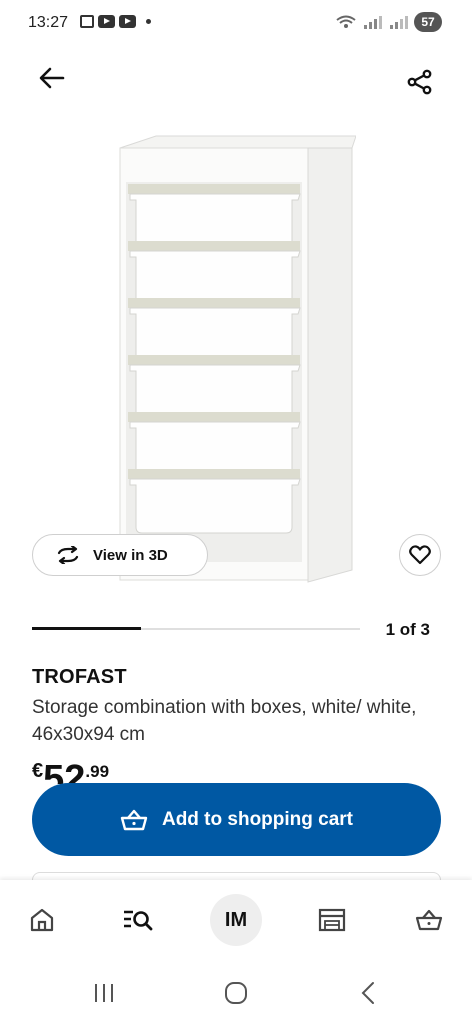 The width and height of the screenshot is (472, 1024). What do you see at coordinates (148, 21) in the screenshot?
I see `more-notifications-icon` at bounding box center [148, 21].